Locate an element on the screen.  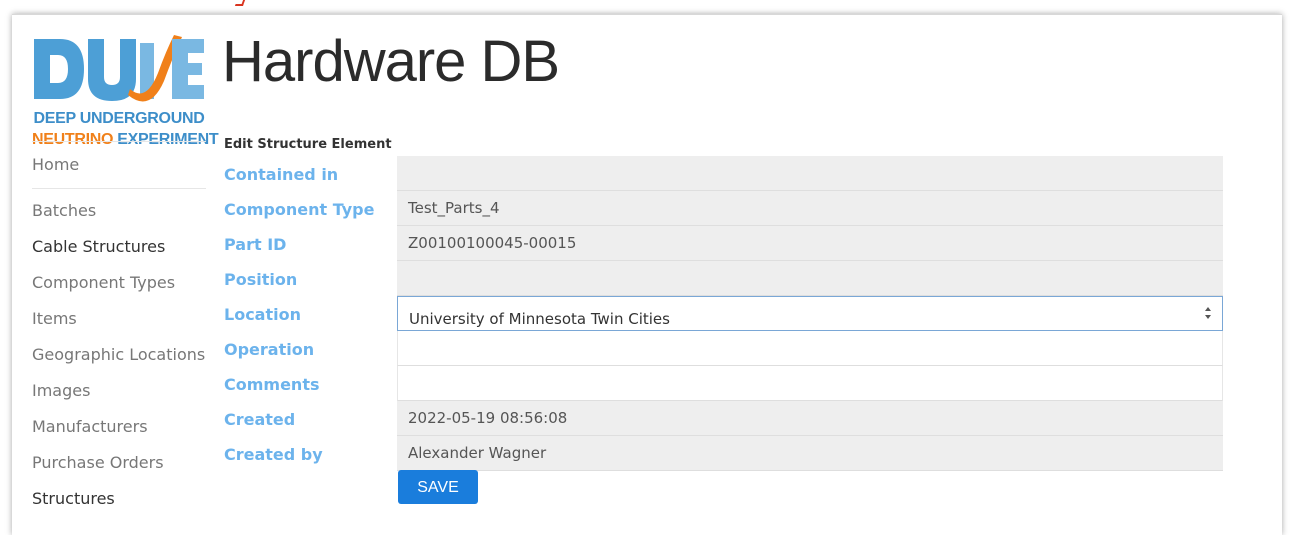
created-by-field: Alexander Wagner is located at coordinates (810, 453).